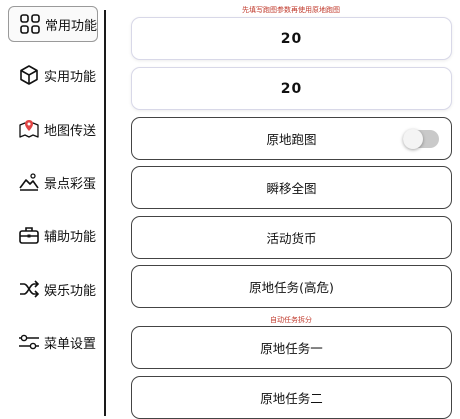 The height and width of the screenshot is (419, 460). I want to click on run-in-place-label: 原地跑图, so click(291, 139).